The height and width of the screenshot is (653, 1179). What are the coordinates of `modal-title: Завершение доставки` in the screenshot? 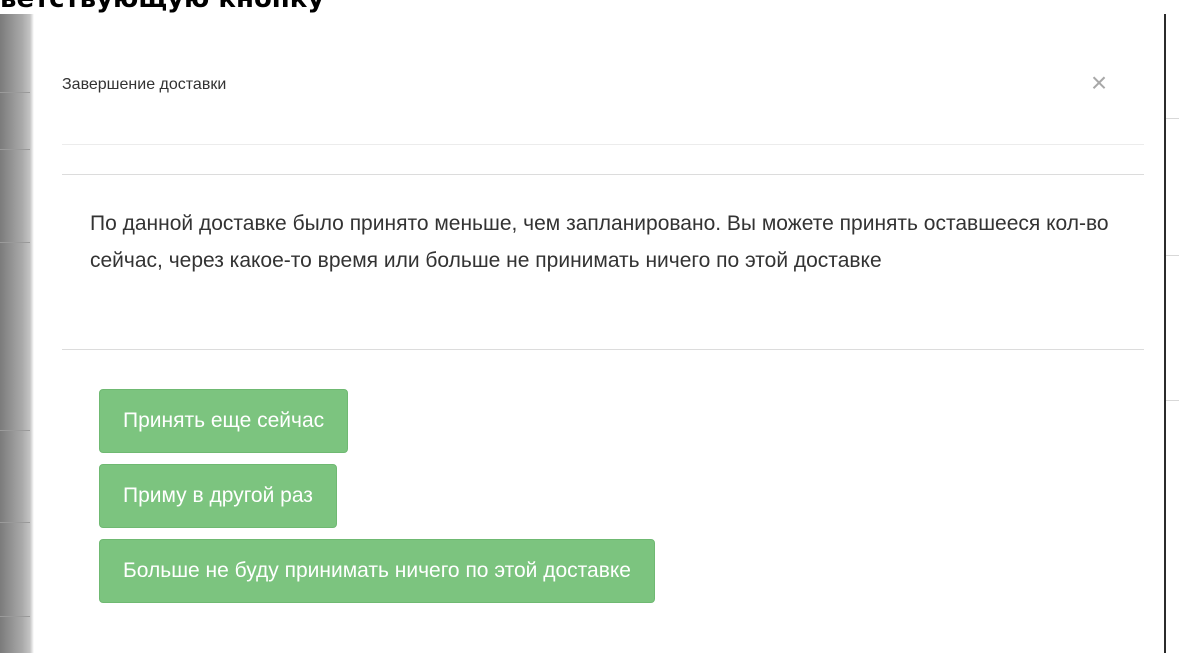 It's located at (144, 84).